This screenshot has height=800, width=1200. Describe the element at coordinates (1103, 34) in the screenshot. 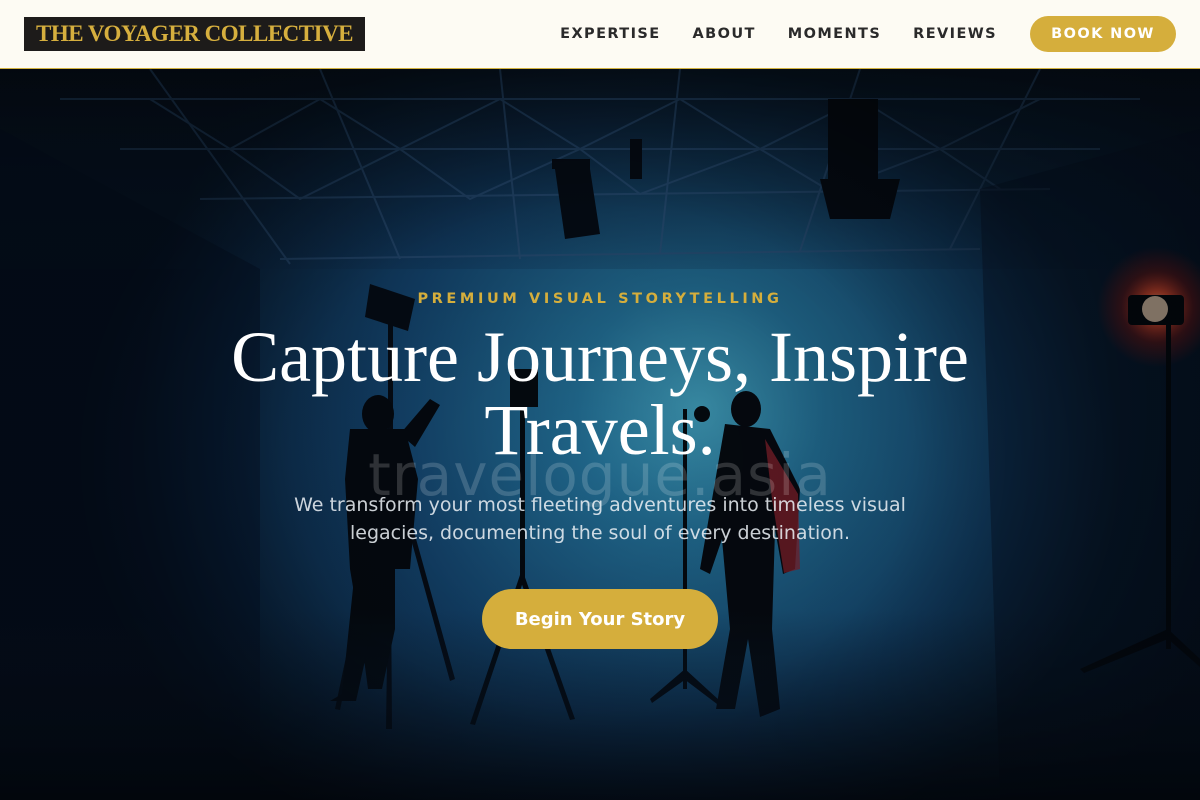

I see `book-now-button: BOOK NOW` at that location.